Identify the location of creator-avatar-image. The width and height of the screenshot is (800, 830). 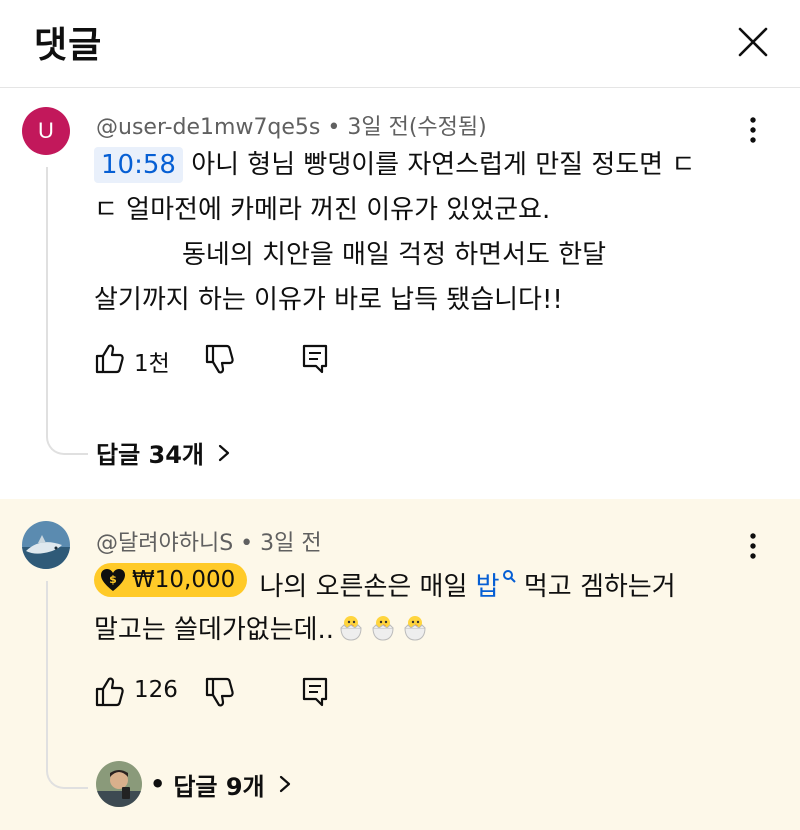
(119, 784).